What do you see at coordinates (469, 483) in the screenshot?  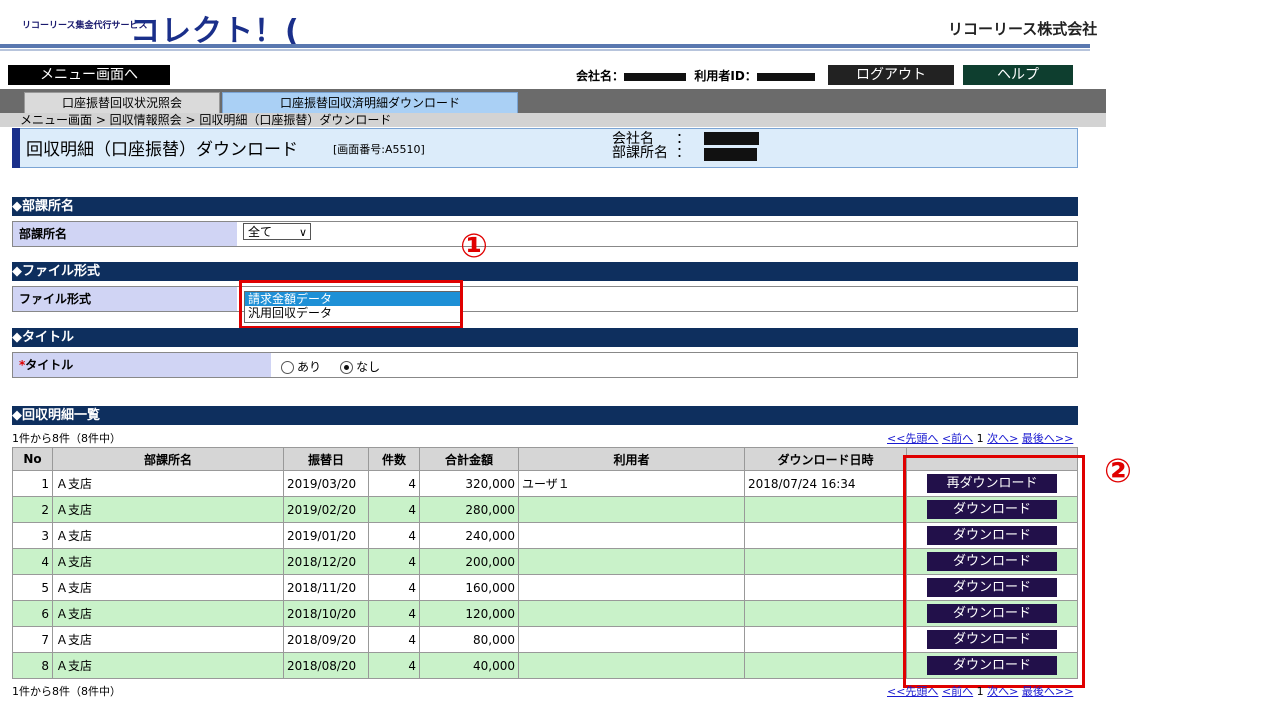 I see `row-amount: 320,000` at bounding box center [469, 483].